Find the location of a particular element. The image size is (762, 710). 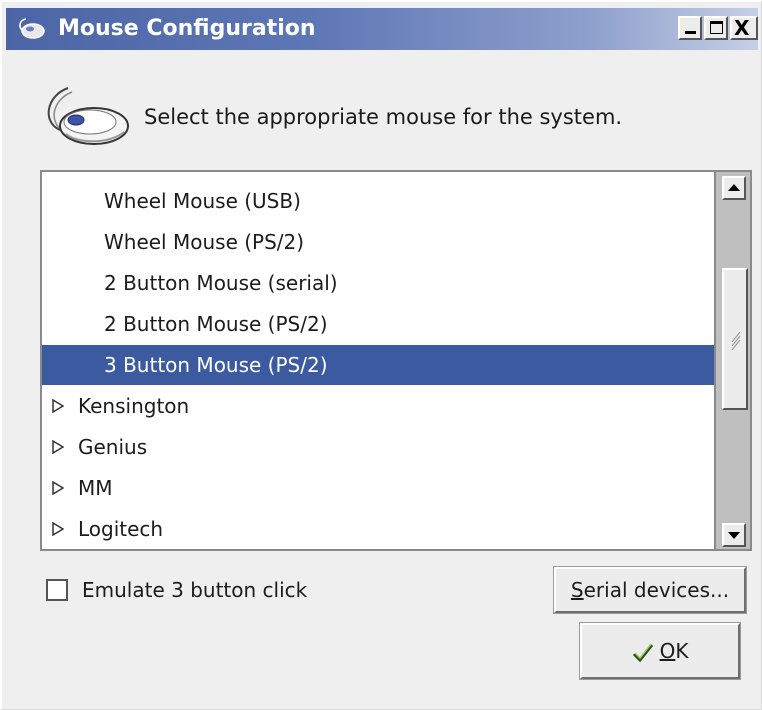

scroll-down-button is located at coordinates (734, 535).